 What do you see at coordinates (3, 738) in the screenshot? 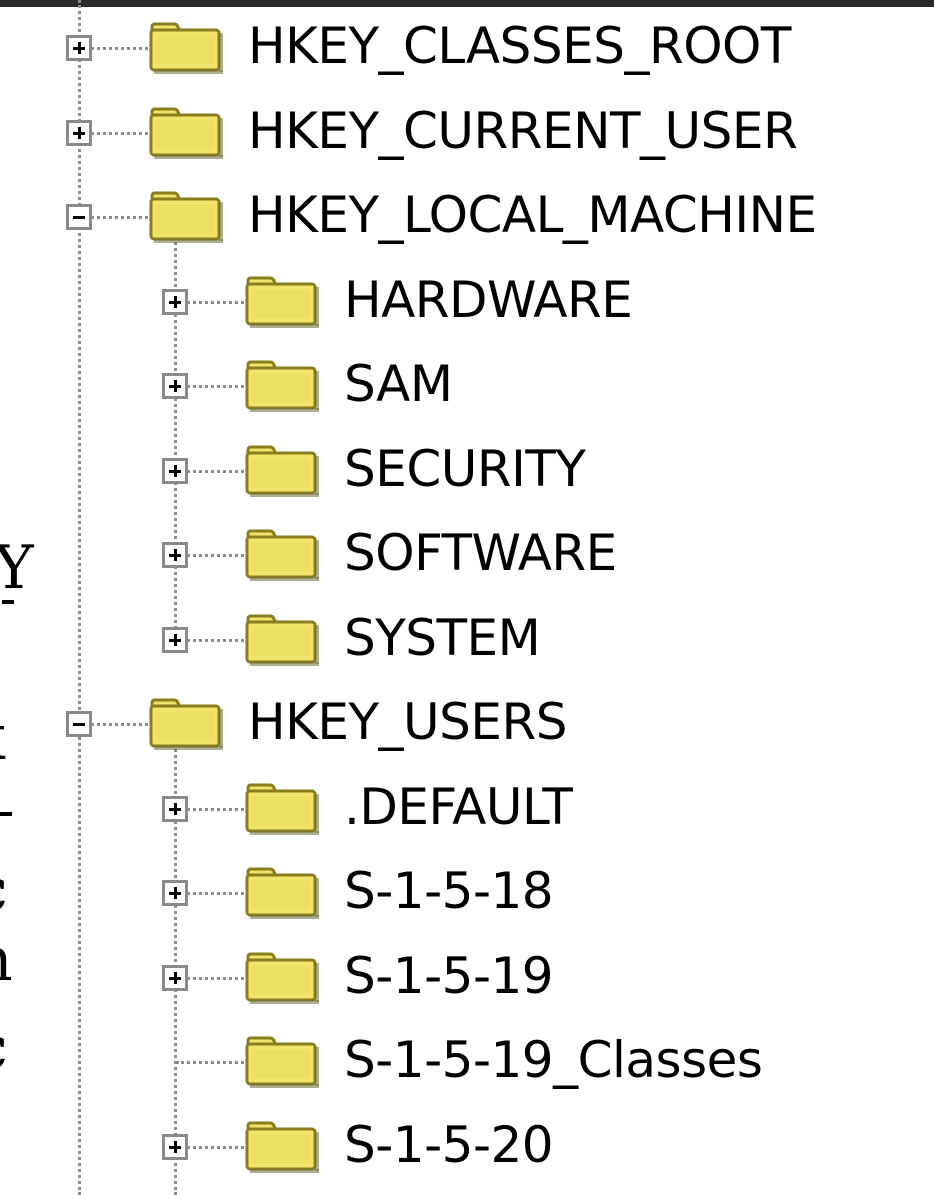
I see `cropped-glyph: x` at bounding box center [3, 738].